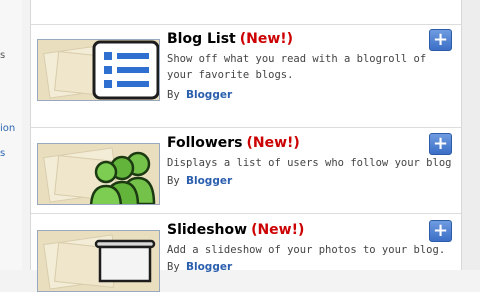 The width and height of the screenshot is (480, 292). Describe the element at coordinates (11, 135) in the screenshot. I see `sidebar-edge: s ion s` at that location.